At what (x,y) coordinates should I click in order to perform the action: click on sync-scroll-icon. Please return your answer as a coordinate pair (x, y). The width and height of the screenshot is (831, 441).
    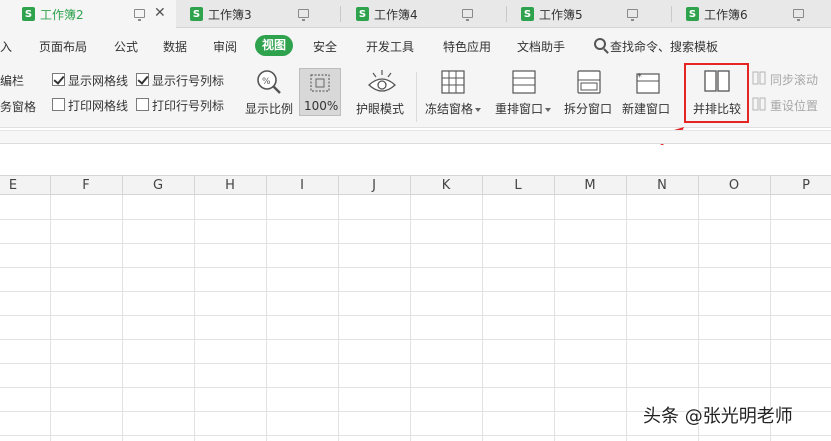
    Looking at the image, I should click on (759, 78).